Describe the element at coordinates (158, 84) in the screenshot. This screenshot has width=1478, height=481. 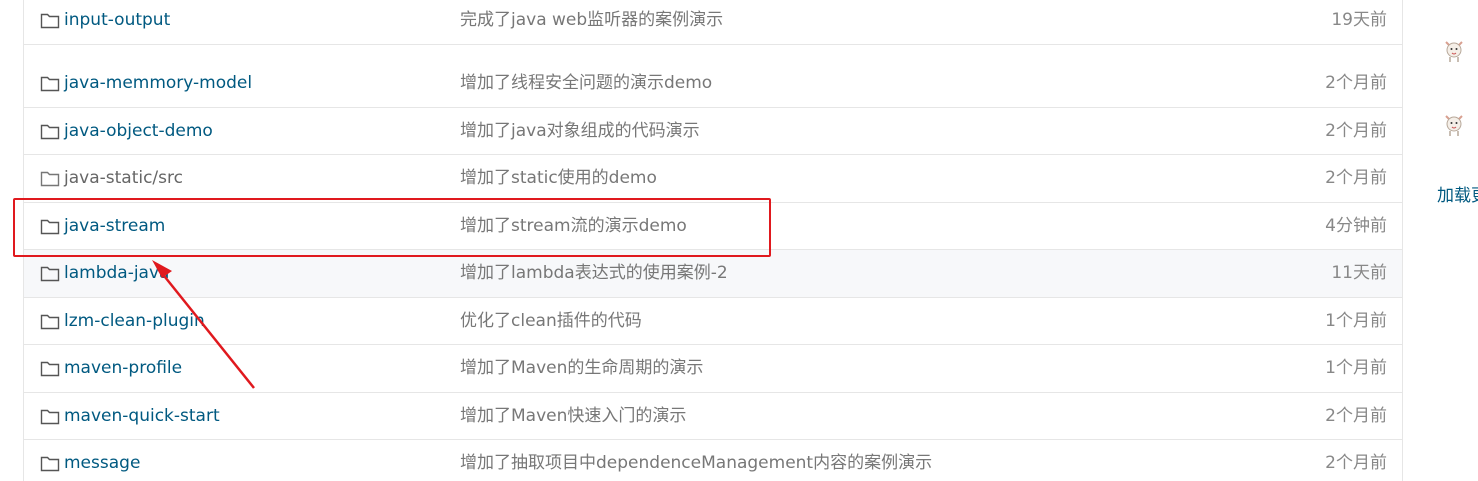
I see `folder-link: java-memmory-model` at that location.